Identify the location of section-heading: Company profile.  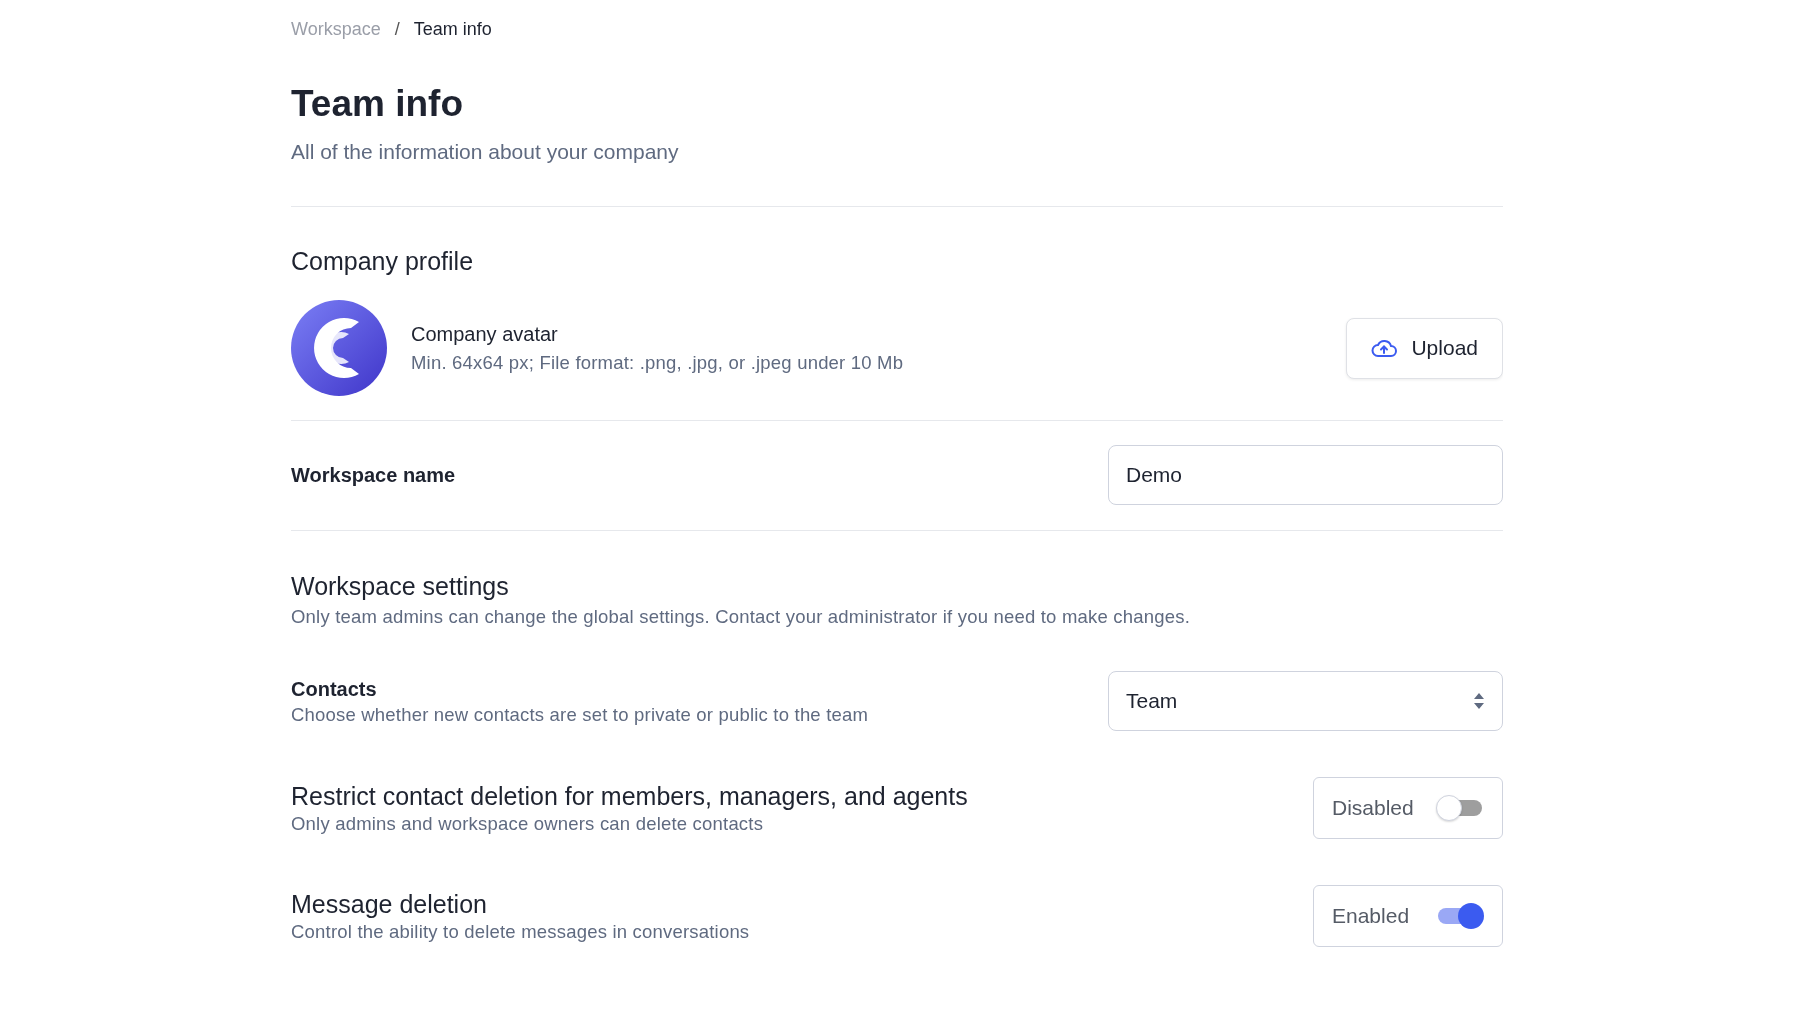
(383, 261).